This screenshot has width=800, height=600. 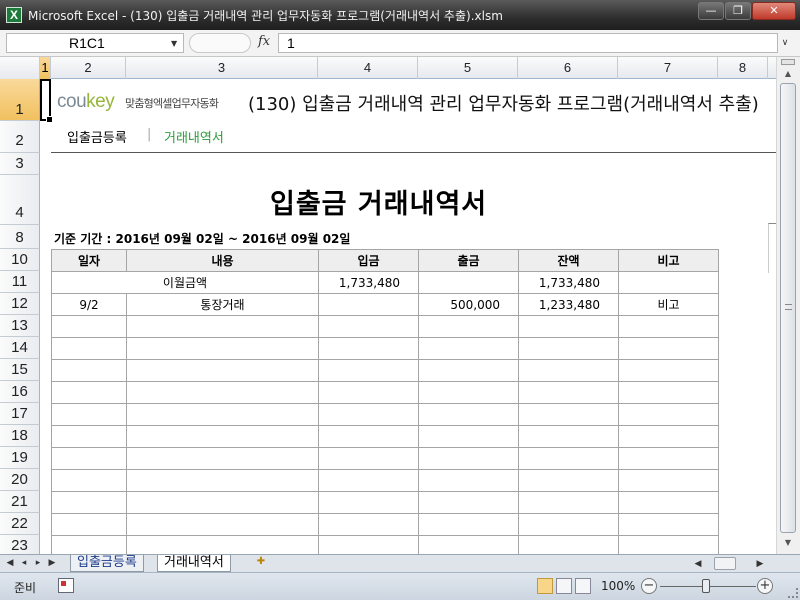 What do you see at coordinates (46, 101) in the screenshot?
I see `active-cell-cursor` at bounding box center [46, 101].